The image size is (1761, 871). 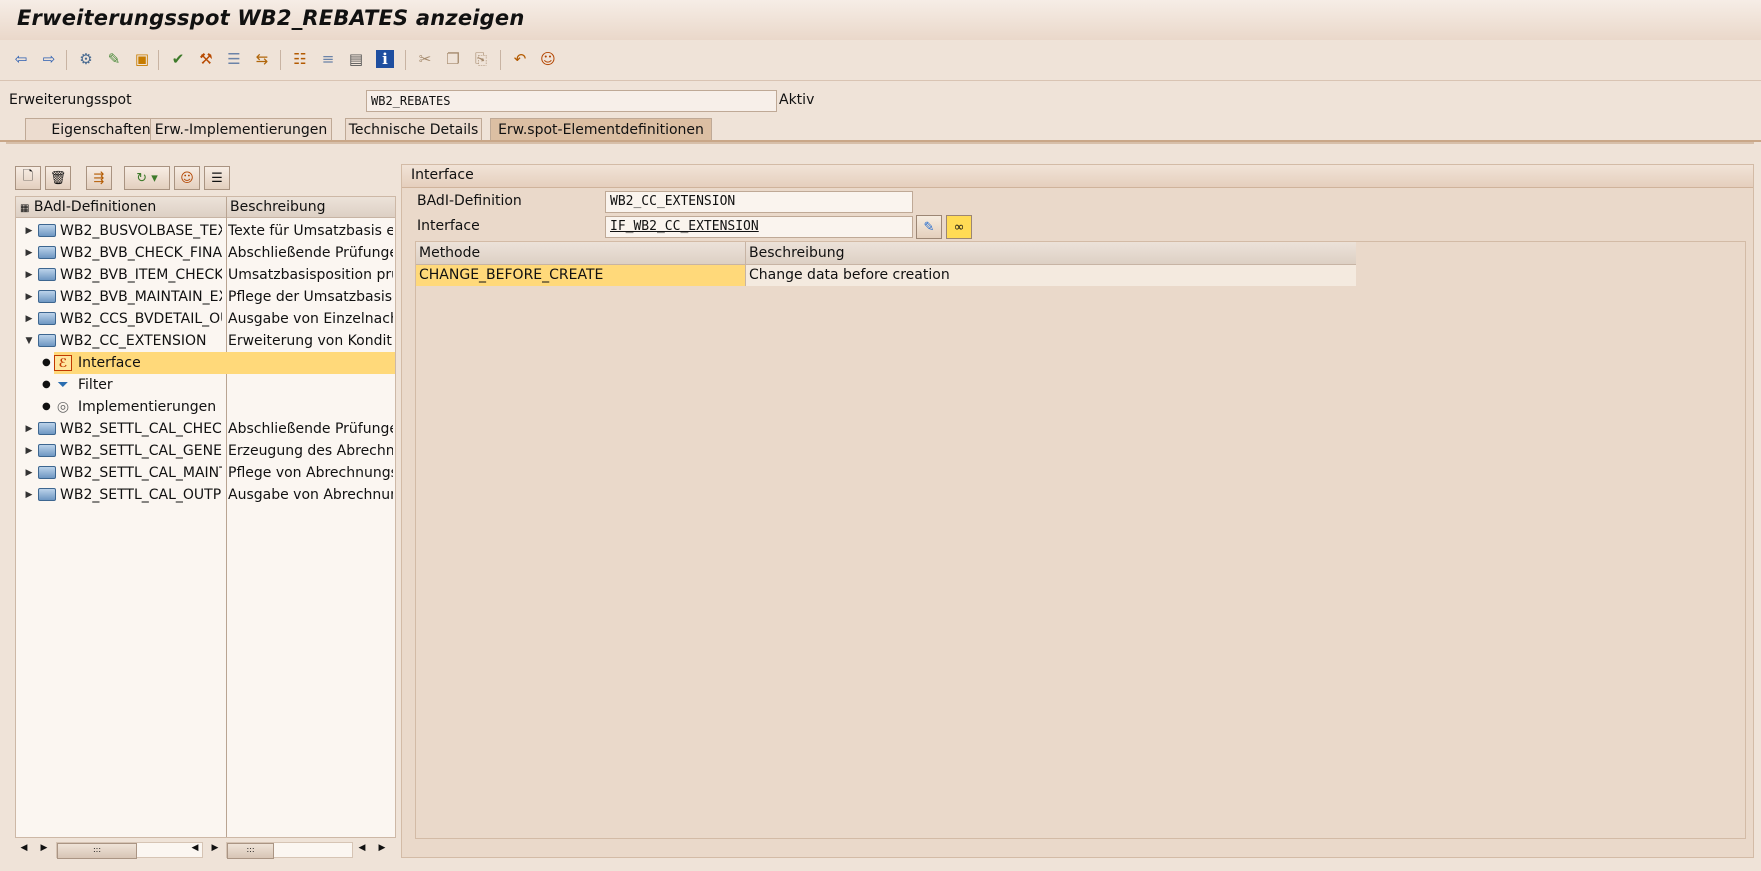 I want to click on window-title: Erweiterungsspot WB2_REBATES anzeigen, so click(x=271, y=18).